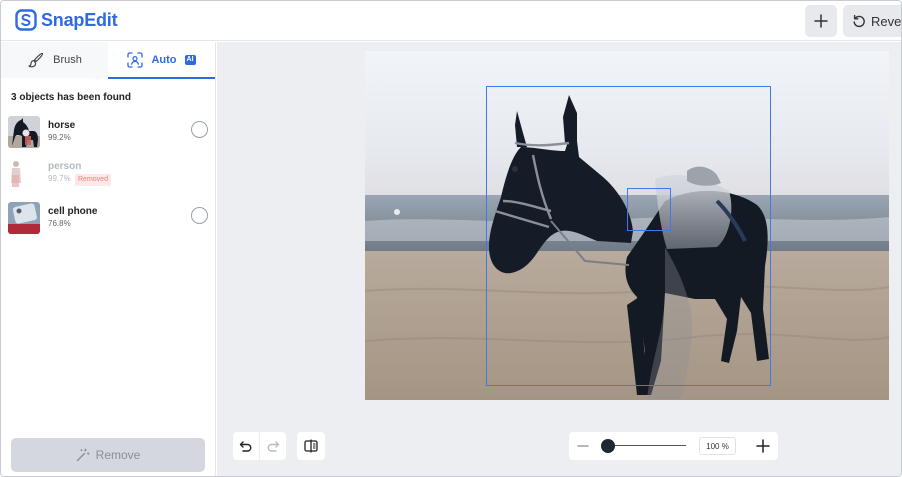 This screenshot has width=902, height=477. What do you see at coordinates (59, 137) in the screenshot?
I see `object-confidence: 99.2%` at bounding box center [59, 137].